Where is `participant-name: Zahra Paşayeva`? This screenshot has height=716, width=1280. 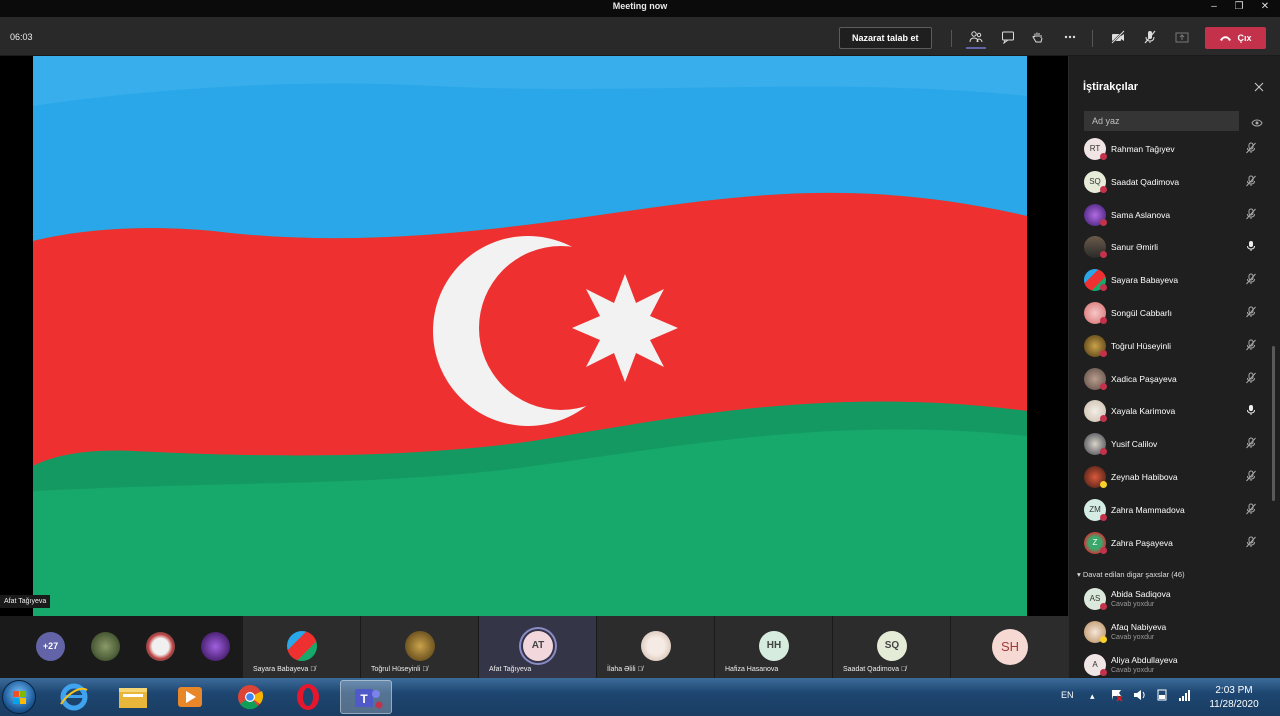
participant-name: Zahra Paşayeva is located at coordinates (1142, 542).